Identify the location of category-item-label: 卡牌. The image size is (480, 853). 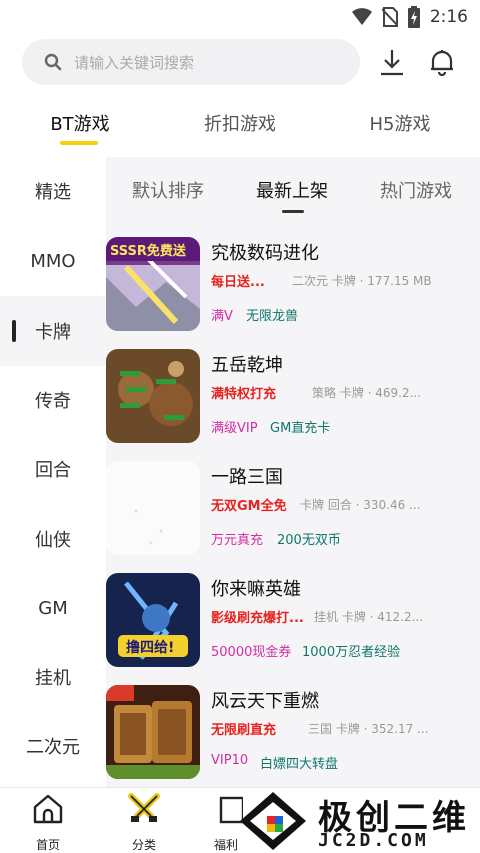
(53, 332).